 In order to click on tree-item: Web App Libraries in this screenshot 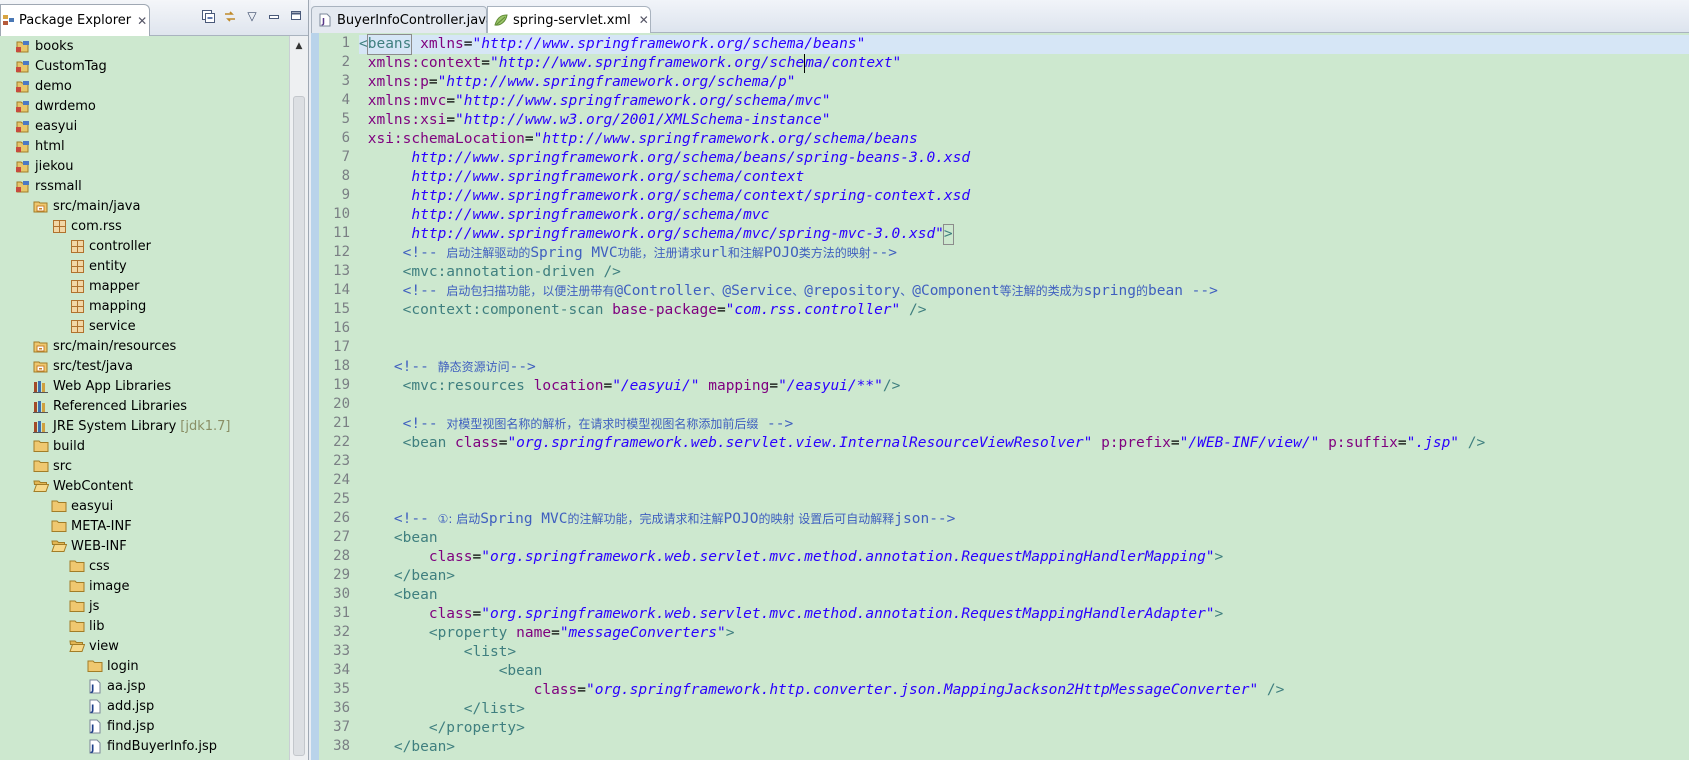, I will do `click(144, 386)`.